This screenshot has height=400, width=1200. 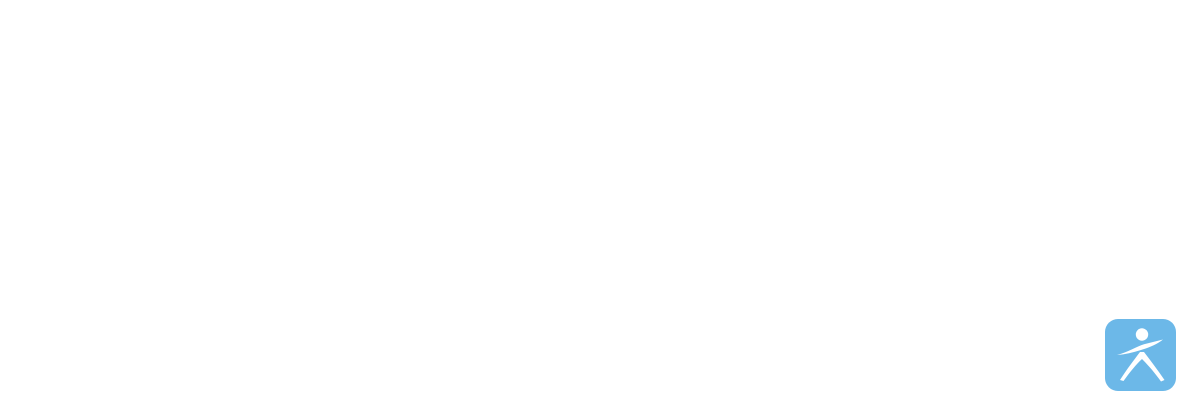 I want to click on accessibility-button, so click(x=1140, y=355).